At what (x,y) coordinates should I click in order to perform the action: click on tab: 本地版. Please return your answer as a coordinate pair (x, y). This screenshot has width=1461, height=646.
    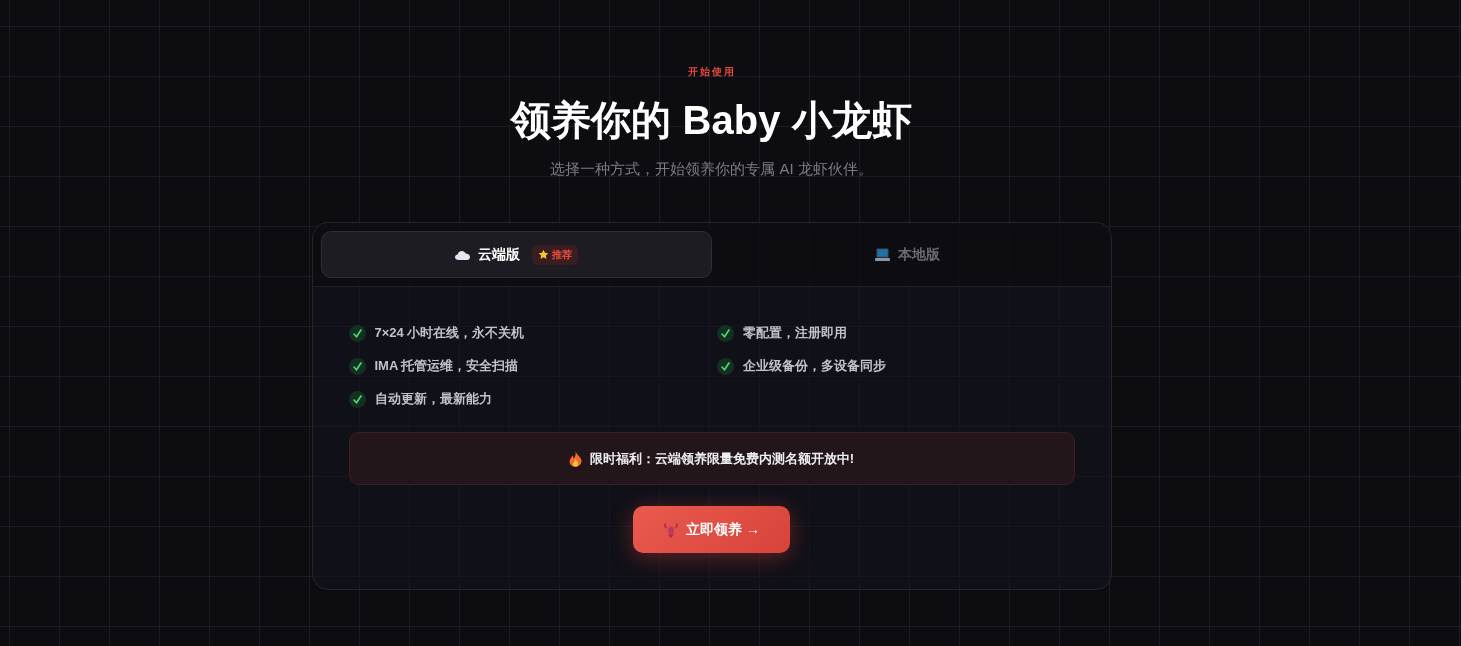
    Looking at the image, I should click on (907, 254).